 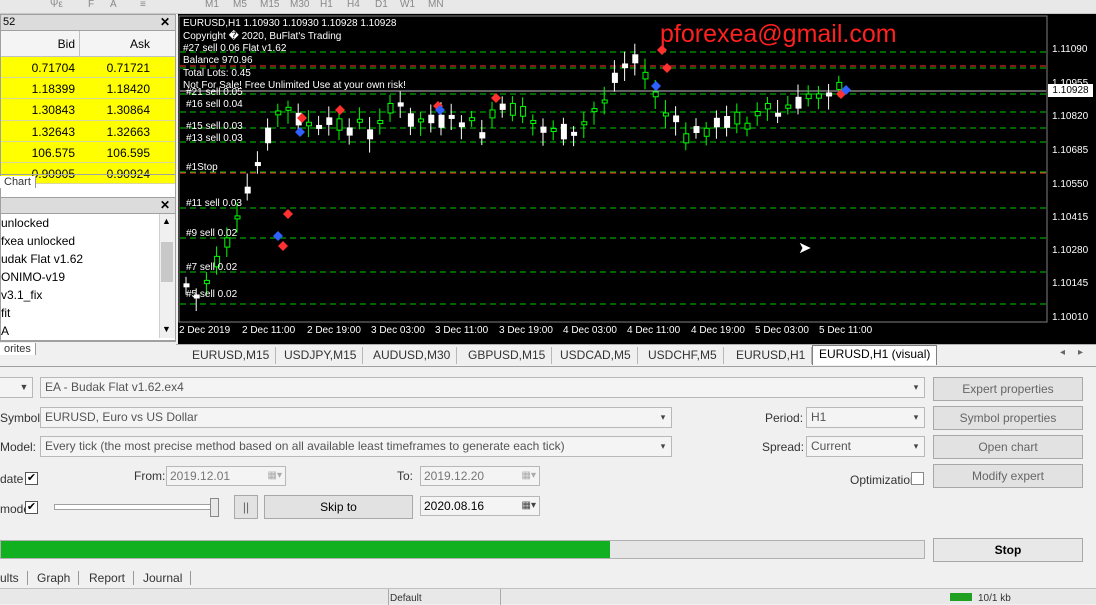 I want to click on symbol-select: EURUSD, Euro vs US Dollar ▾, so click(x=356, y=417).